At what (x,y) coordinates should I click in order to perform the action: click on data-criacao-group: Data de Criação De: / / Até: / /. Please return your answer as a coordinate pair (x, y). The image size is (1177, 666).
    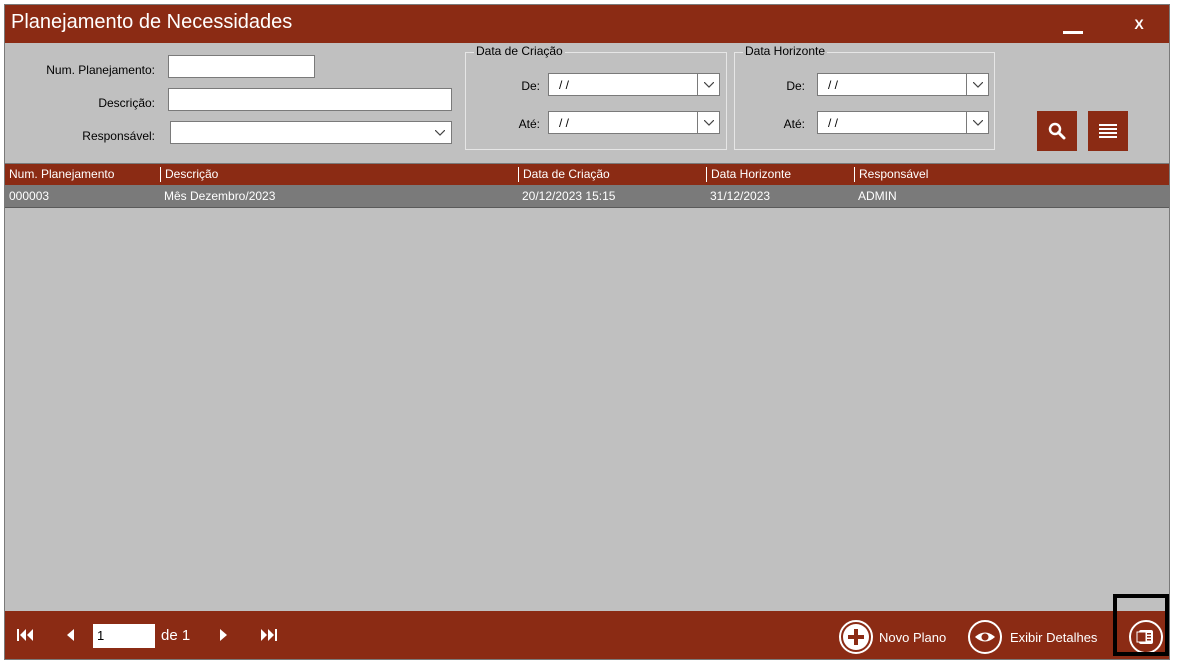
    Looking at the image, I should click on (596, 97).